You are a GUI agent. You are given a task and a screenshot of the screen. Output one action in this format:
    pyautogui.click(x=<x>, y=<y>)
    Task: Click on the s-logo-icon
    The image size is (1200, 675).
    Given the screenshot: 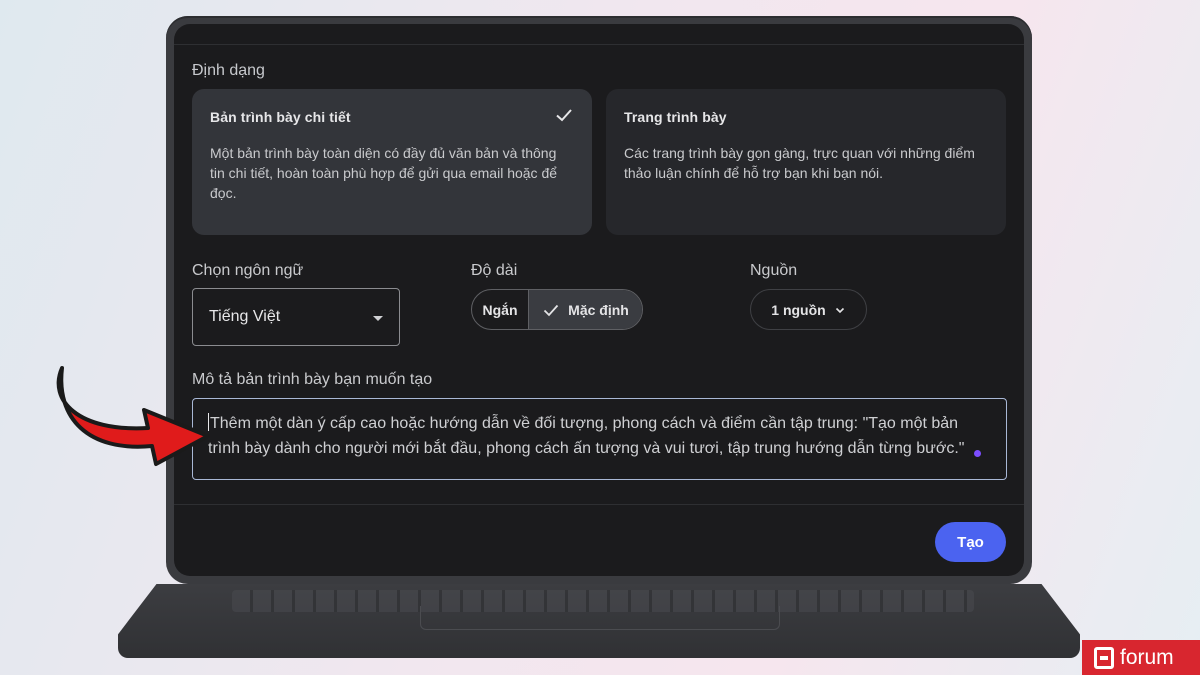 What is the action you would take?
    pyautogui.click(x=1104, y=657)
    